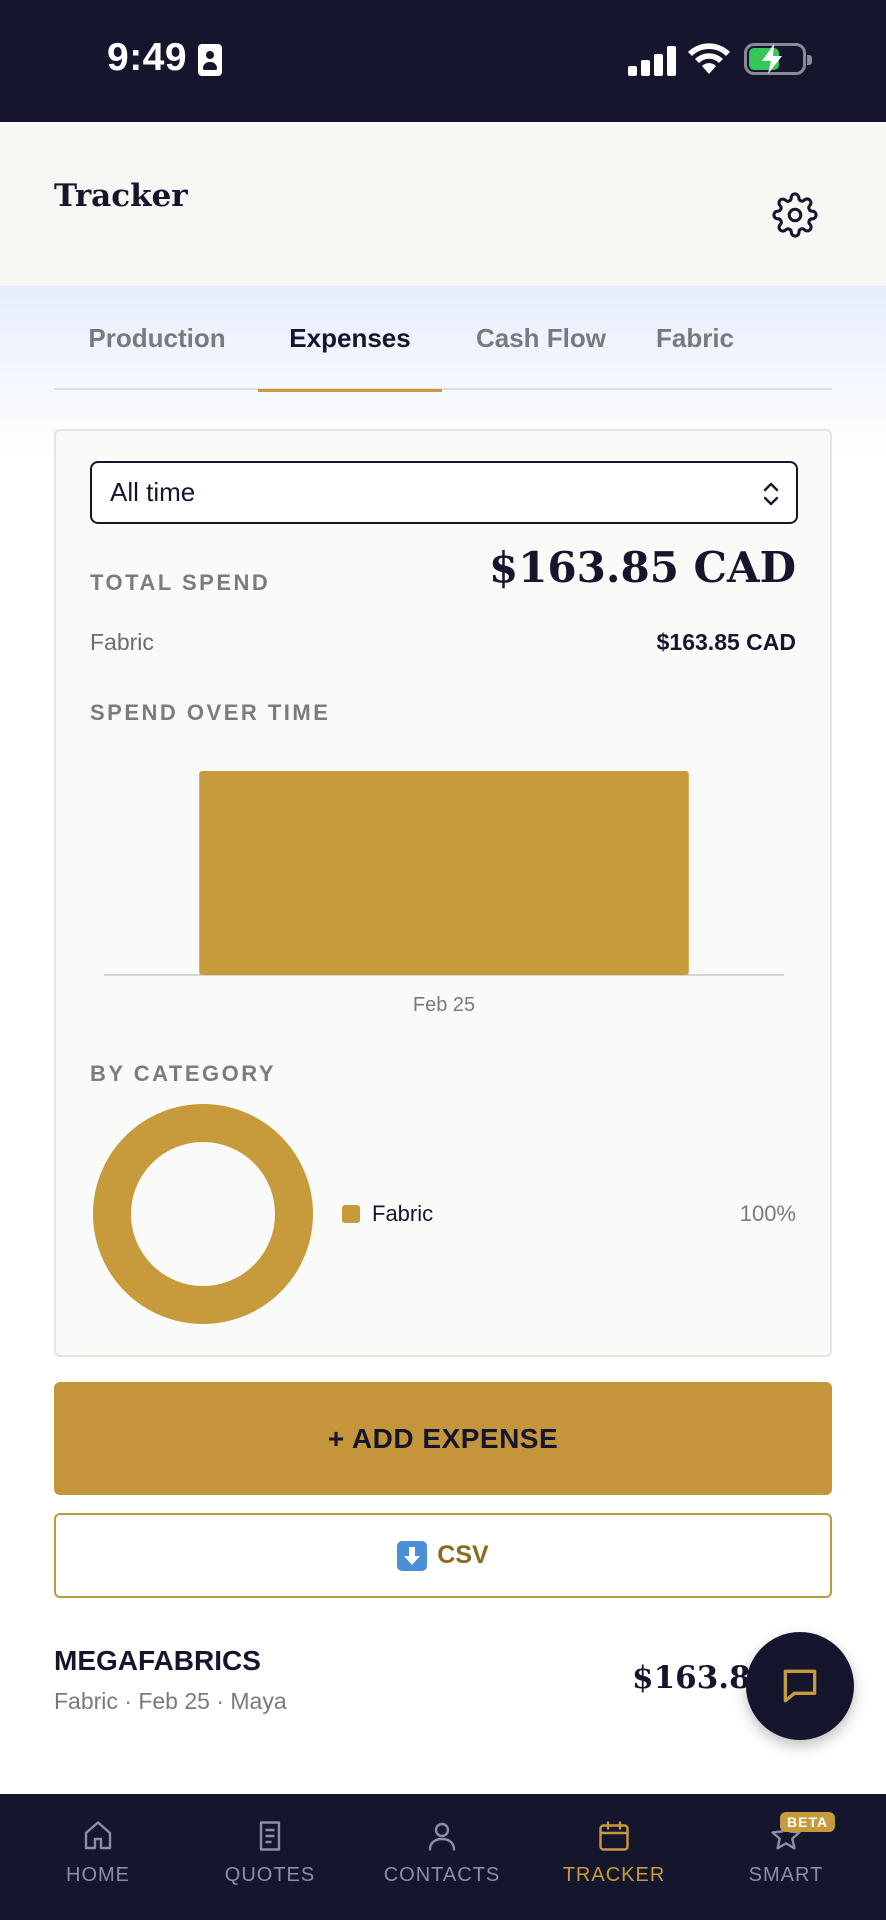  I want to click on person-icon, so click(442, 1836).